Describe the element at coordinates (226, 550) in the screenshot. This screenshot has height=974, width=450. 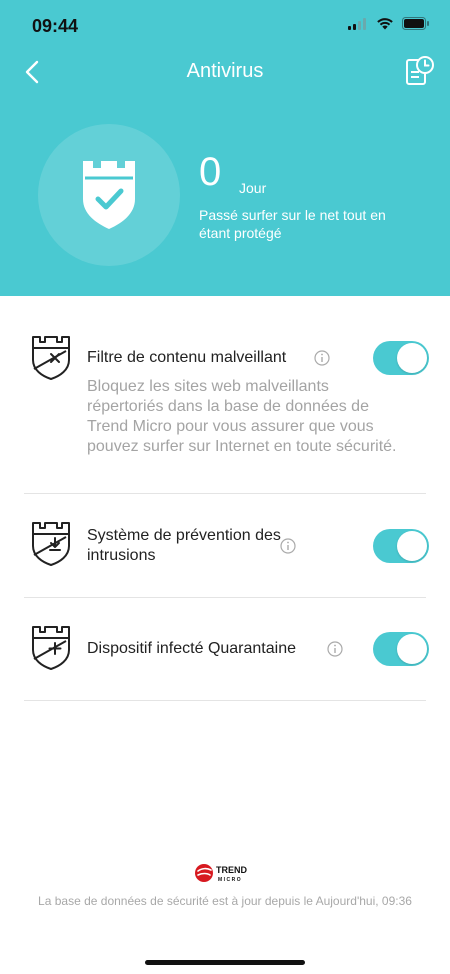
I see `feature-intrusion-prevention: Système de prévention des intrusions` at that location.